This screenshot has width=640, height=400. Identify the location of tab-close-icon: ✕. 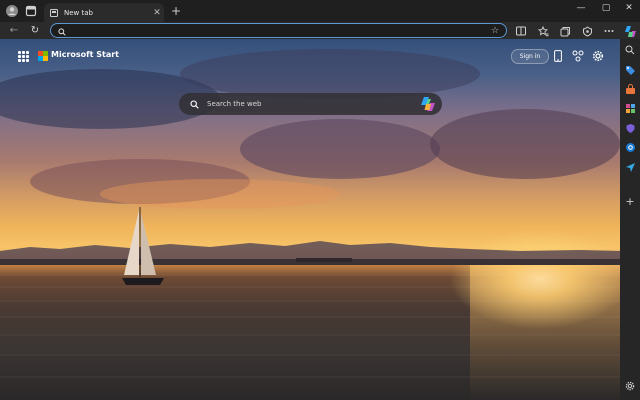
(157, 13).